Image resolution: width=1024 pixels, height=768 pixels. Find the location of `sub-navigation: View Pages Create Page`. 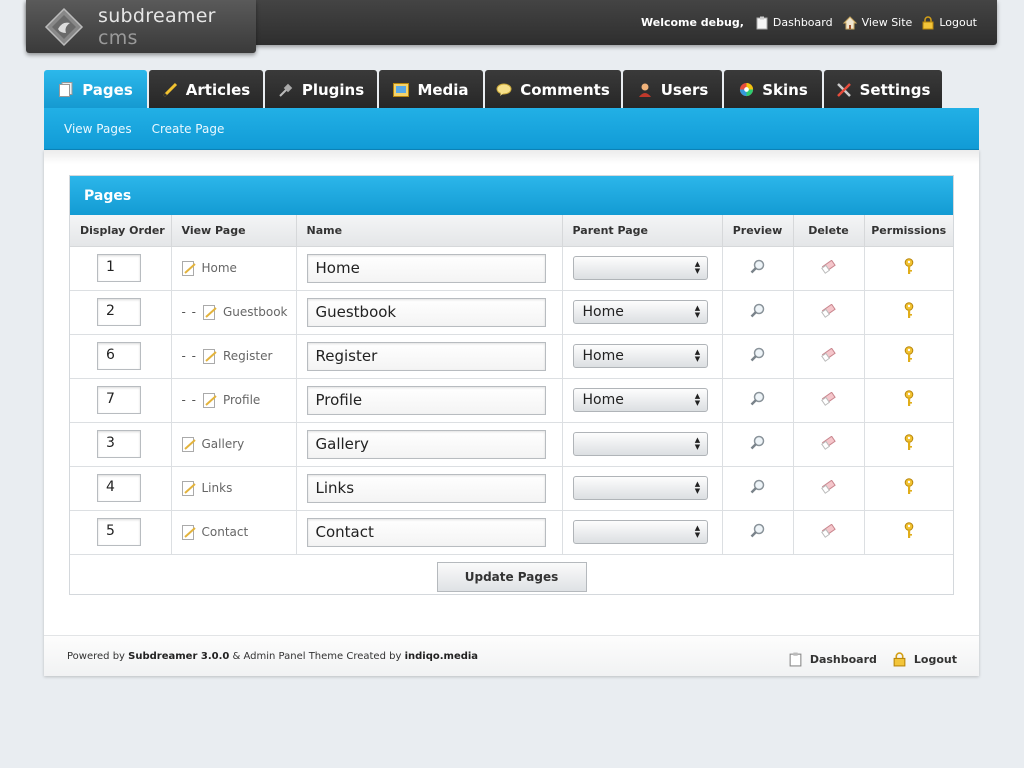

sub-navigation: View Pages Create Page is located at coordinates (511, 129).